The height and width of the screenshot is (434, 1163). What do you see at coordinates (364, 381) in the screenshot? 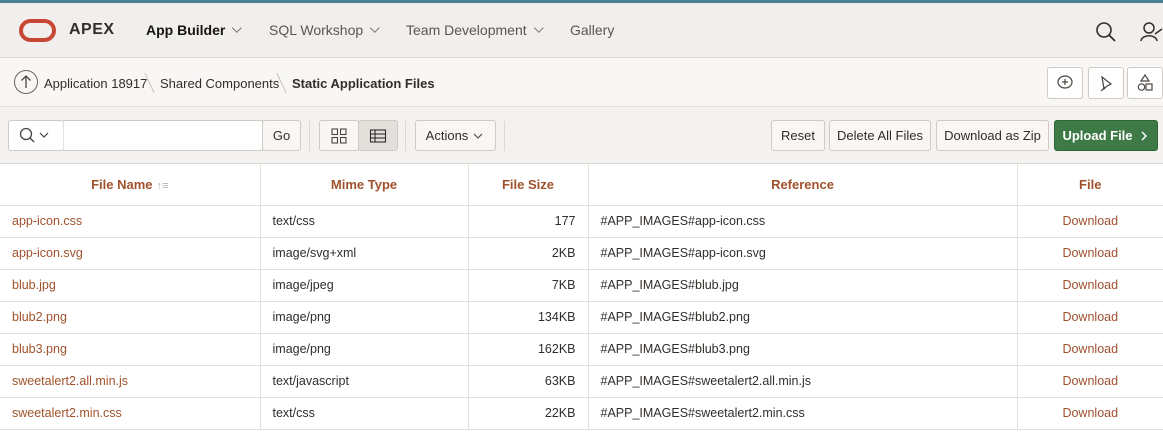
I see `mime-type-cell: text/javascript` at bounding box center [364, 381].